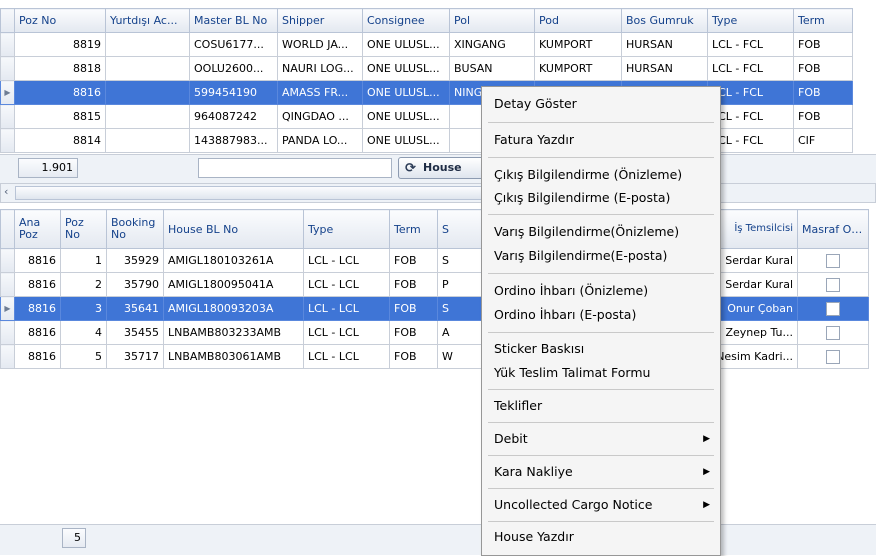  I want to click on cell-poz-no: 8814, so click(60, 140).